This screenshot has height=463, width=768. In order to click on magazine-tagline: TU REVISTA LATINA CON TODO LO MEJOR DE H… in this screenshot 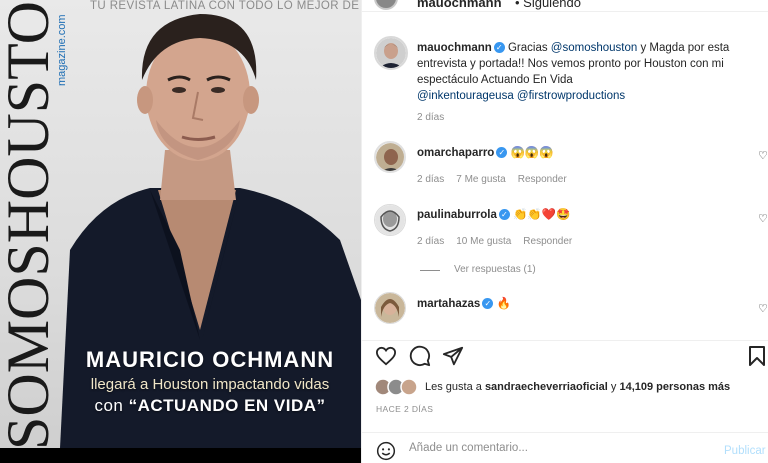, I will do `click(225, 6)`.